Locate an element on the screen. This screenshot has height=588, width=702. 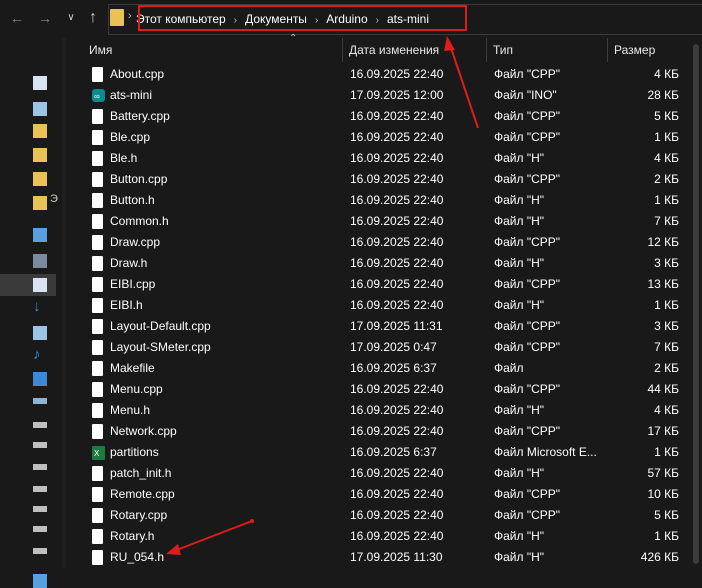
navigation-scrollbar is located at coordinates (64, 303).